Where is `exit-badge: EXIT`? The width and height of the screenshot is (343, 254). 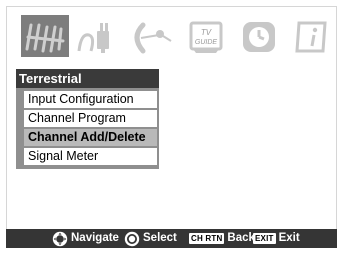 exit-badge: EXIT is located at coordinates (264, 238).